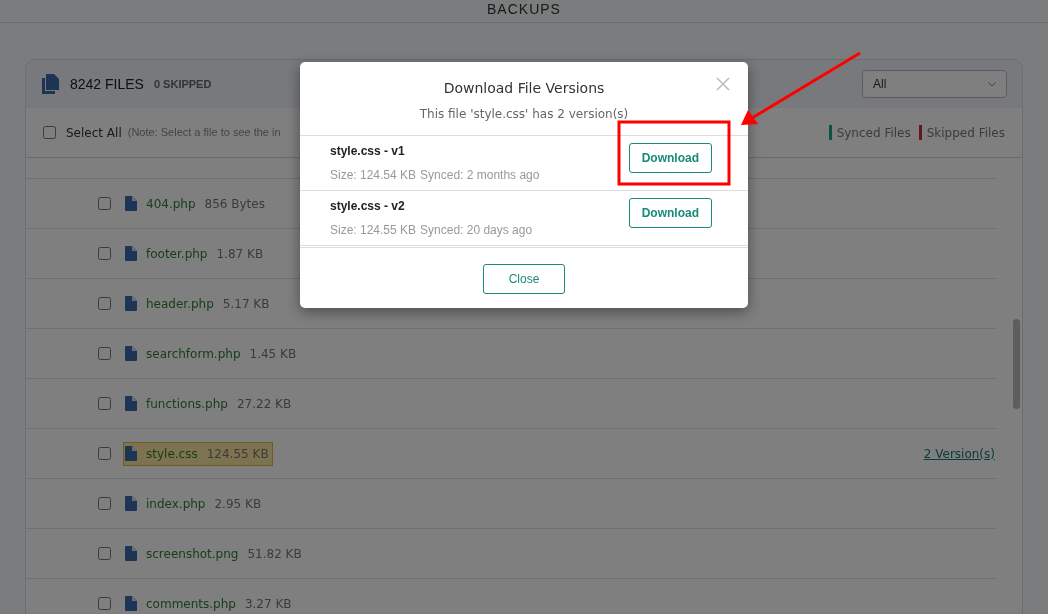  Describe the element at coordinates (177, 253) in the screenshot. I see `file-name: footer.php` at that location.